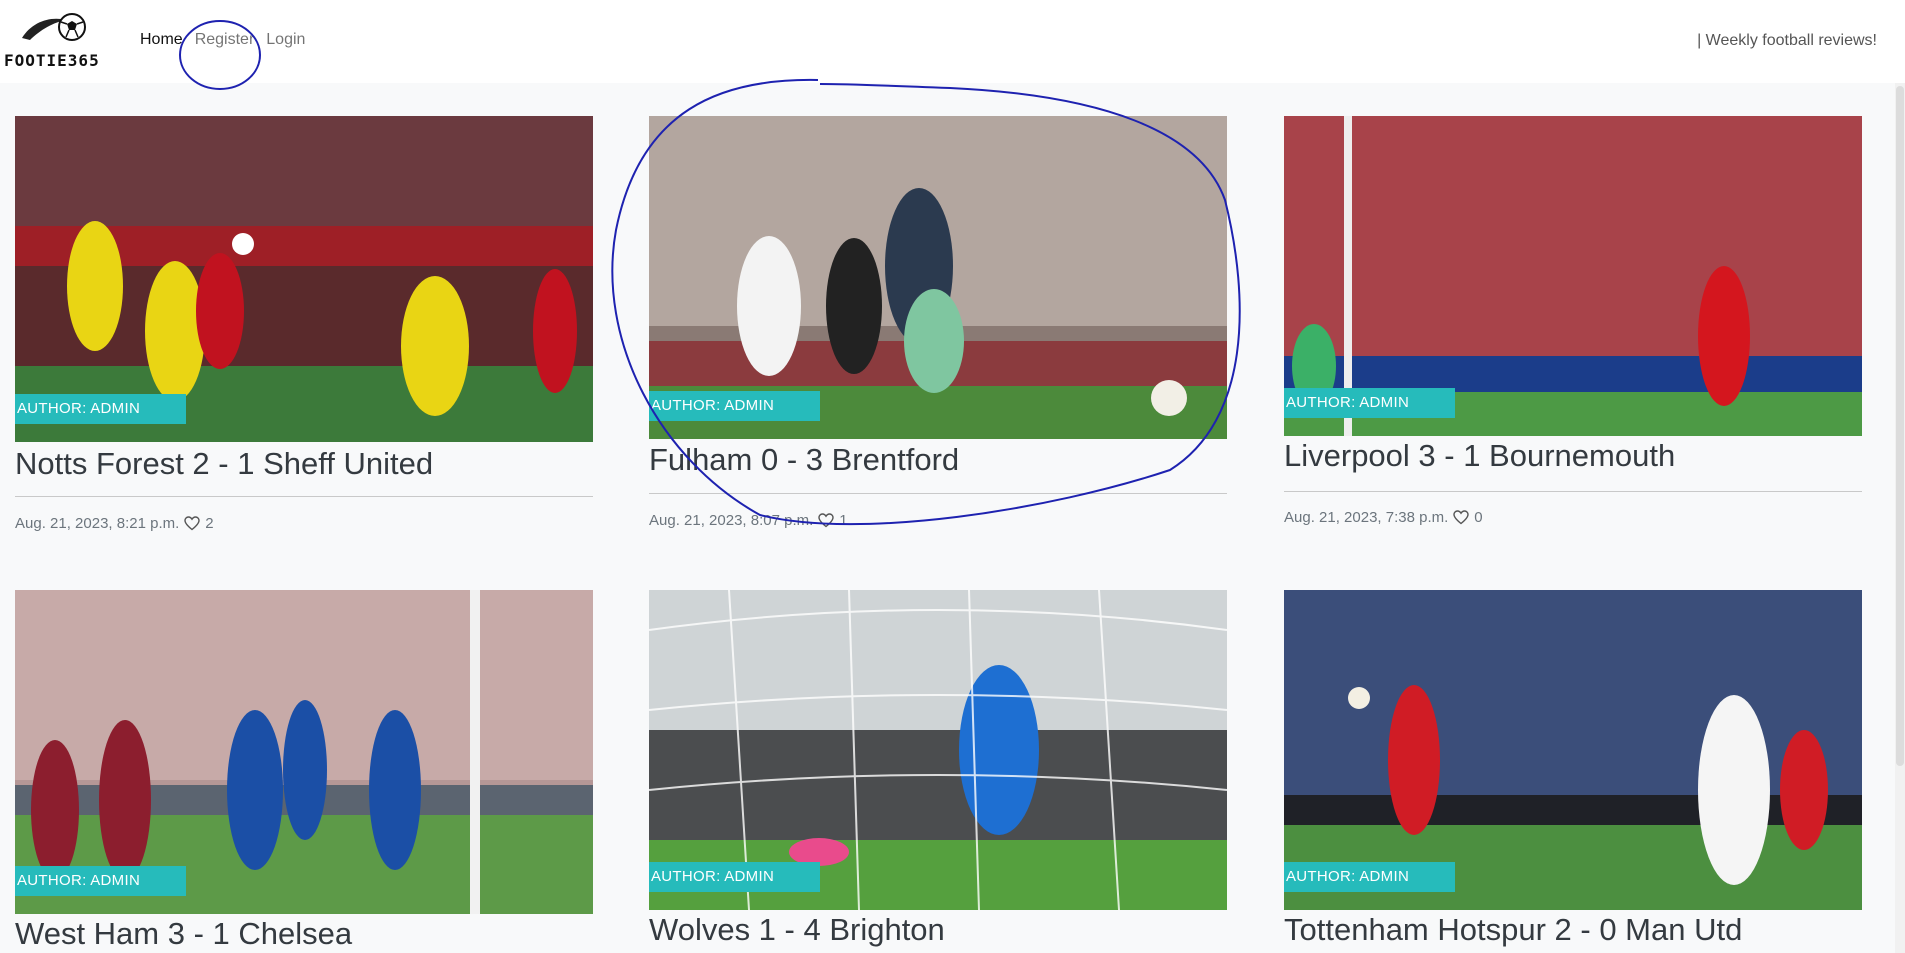  I want to click on like-count: 0, so click(1478, 517).